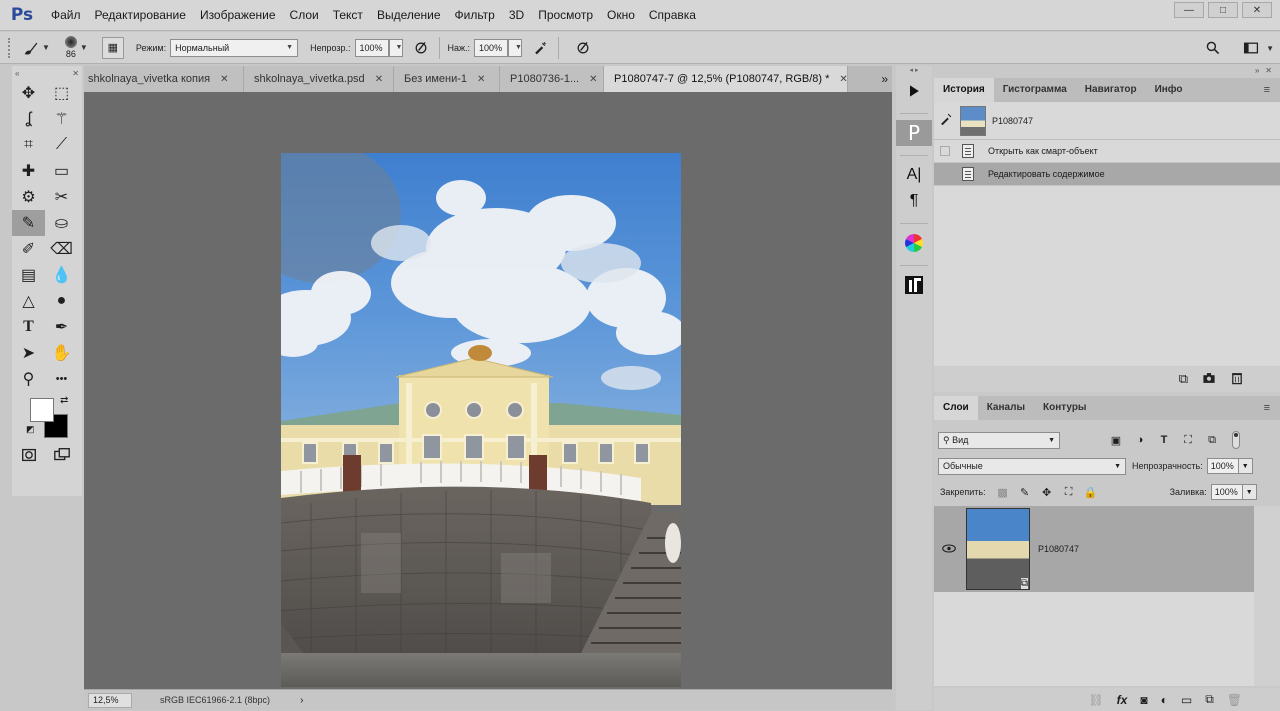 The height and width of the screenshot is (711, 1280). Describe the element at coordinates (1094, 549) in the screenshot. I see `layer-row: P1080747` at that location.